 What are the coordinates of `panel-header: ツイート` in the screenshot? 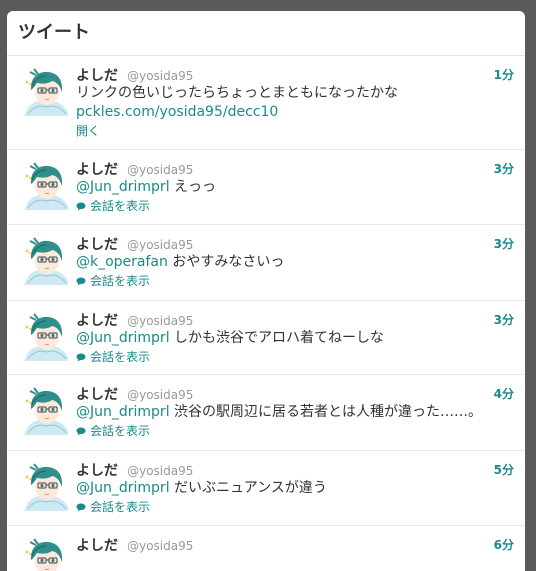 It's located at (266, 33).